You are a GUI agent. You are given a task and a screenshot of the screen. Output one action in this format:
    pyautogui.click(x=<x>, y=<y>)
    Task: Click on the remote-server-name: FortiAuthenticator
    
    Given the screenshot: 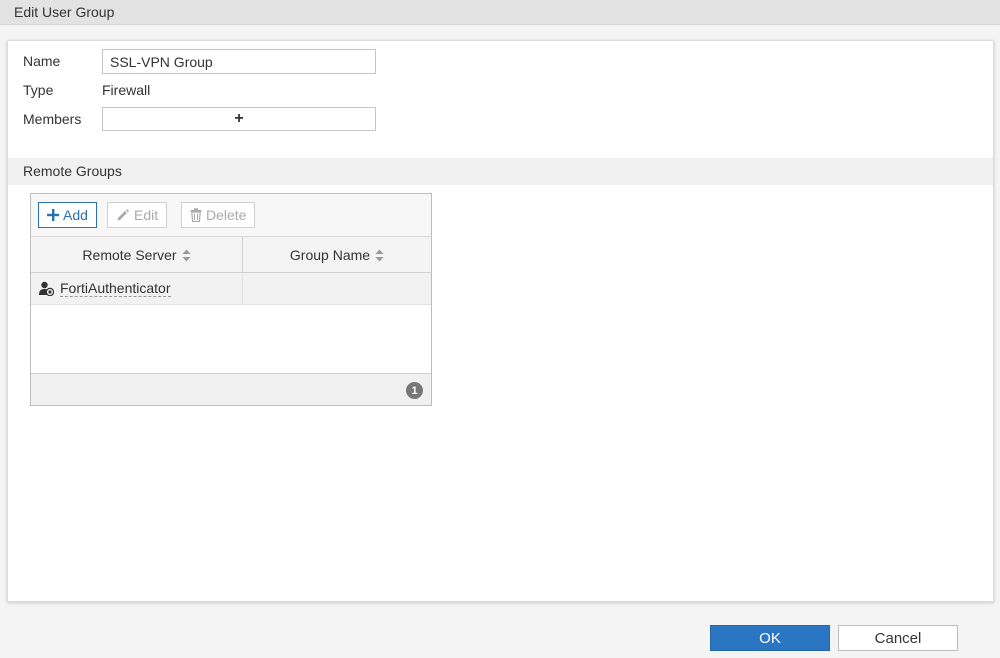 What is the action you would take?
    pyautogui.click(x=115, y=288)
    